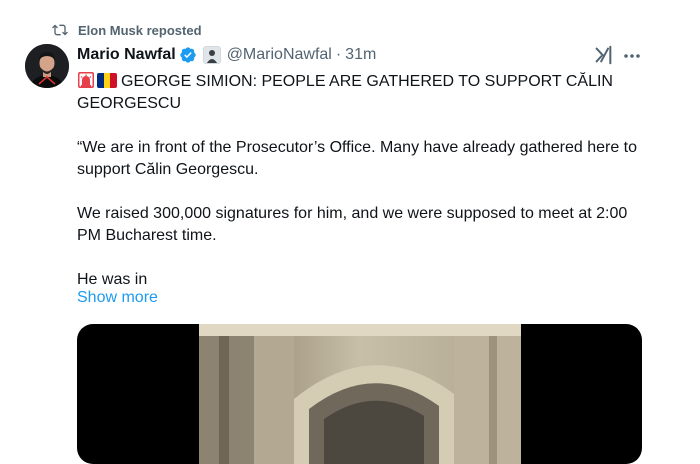  What do you see at coordinates (112, 279) in the screenshot?
I see `tweet-paragraph-3: He was in` at bounding box center [112, 279].